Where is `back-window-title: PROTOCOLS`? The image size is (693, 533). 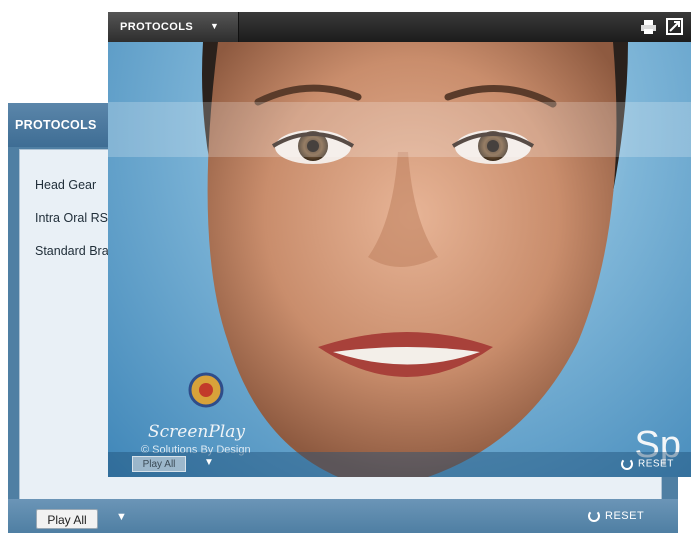 back-window-title: PROTOCOLS is located at coordinates (56, 125).